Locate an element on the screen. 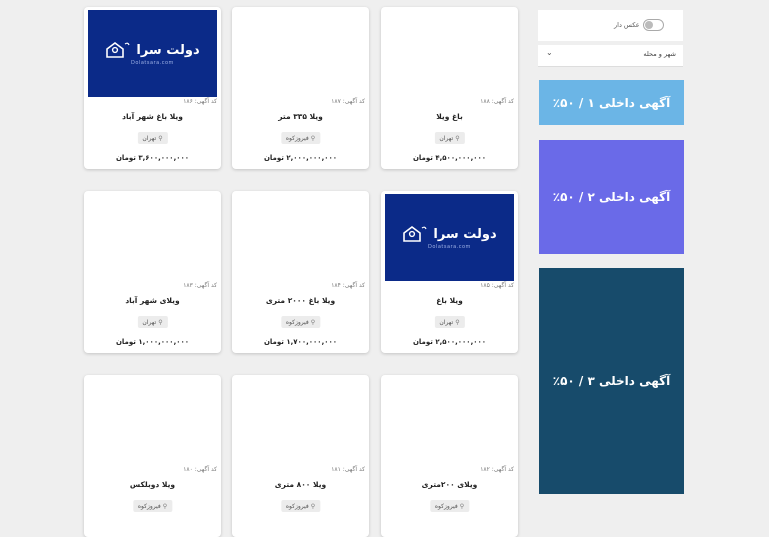 Image resolution: width=769 pixels, height=537 pixels. toggle-knob is located at coordinates (649, 25).